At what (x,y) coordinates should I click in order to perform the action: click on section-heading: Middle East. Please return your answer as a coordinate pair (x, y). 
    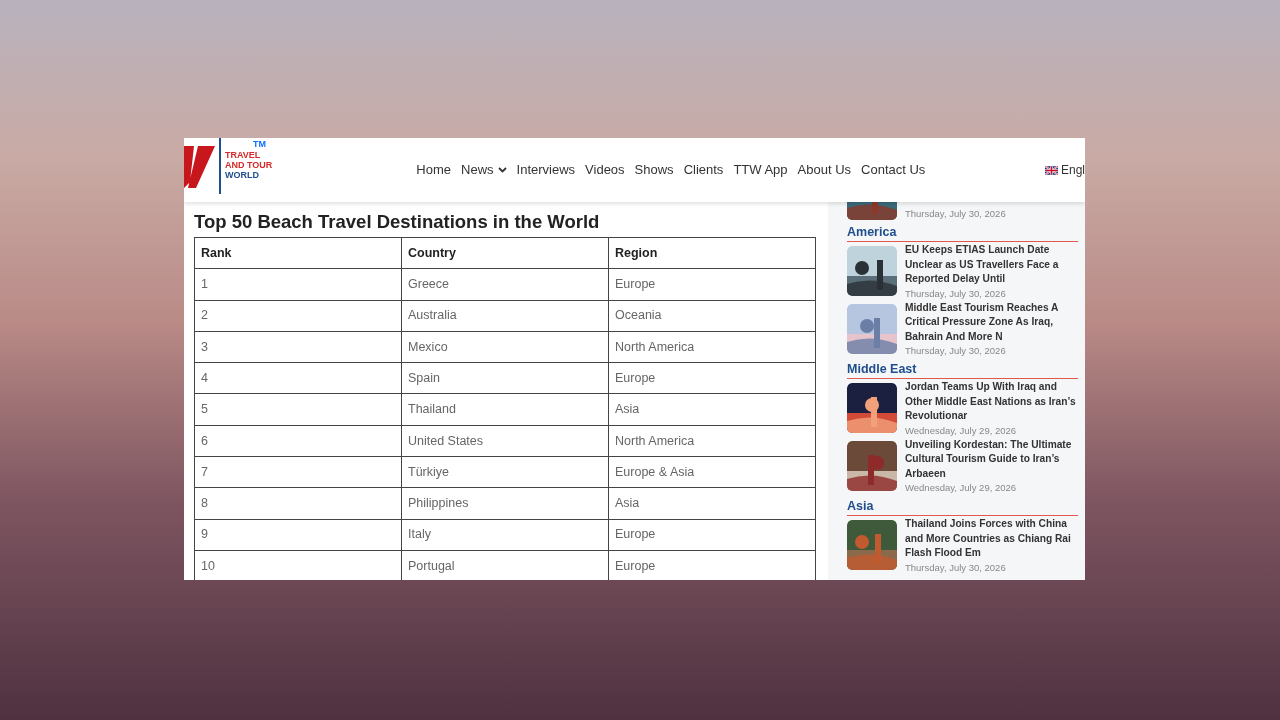
    Looking at the image, I should click on (962, 370).